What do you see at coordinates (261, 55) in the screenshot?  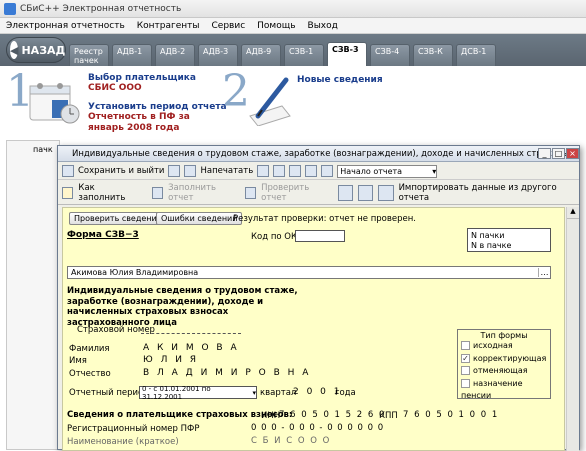 I see `tab-adv9: АДВ-9` at bounding box center [261, 55].